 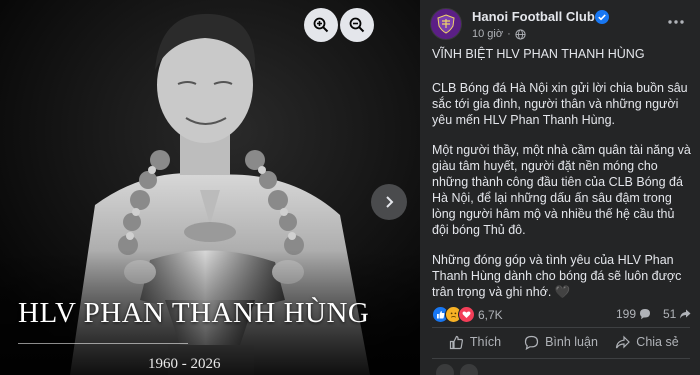 I want to click on zoom-out-icon, so click(x=357, y=25).